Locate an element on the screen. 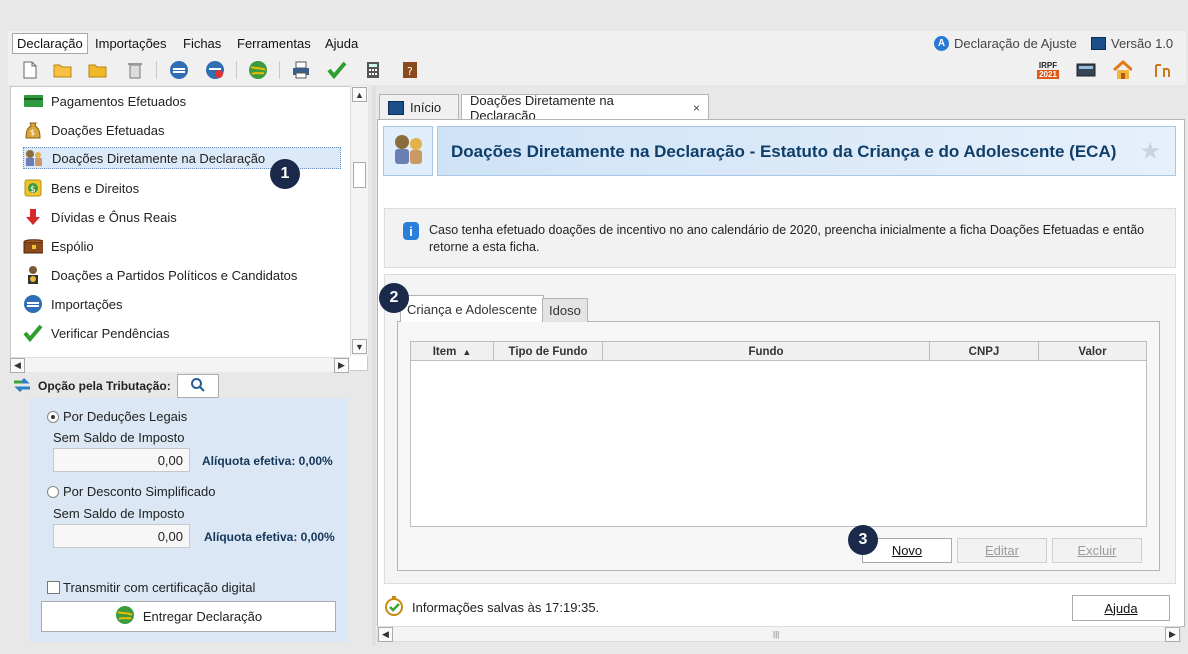  certificacao-checkbox is located at coordinates (53, 587).